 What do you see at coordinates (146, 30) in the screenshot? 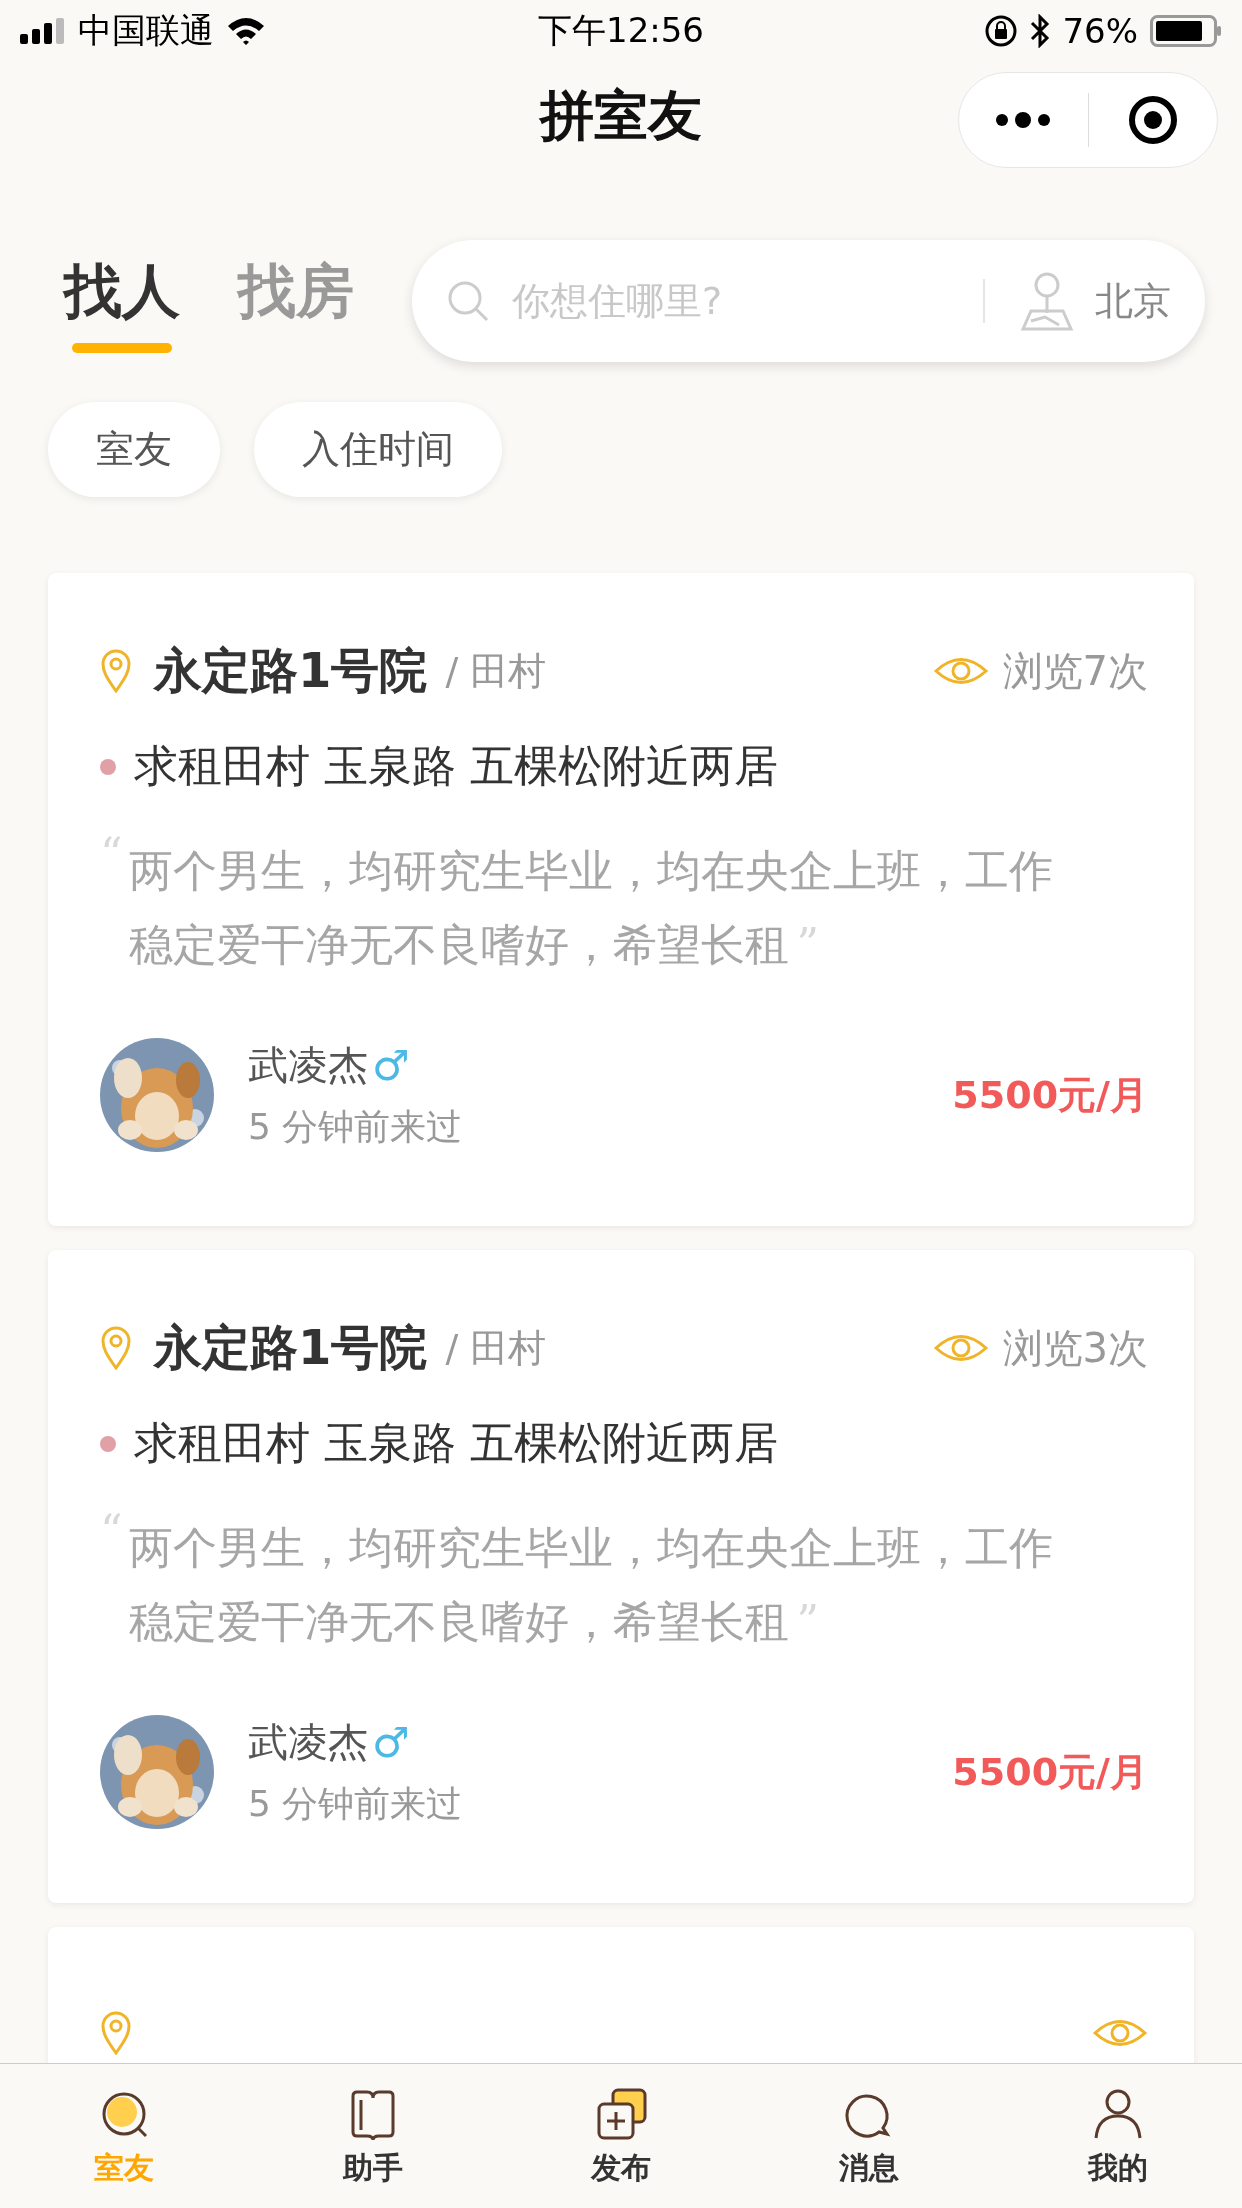
I see `carrier: 中国联通` at bounding box center [146, 30].